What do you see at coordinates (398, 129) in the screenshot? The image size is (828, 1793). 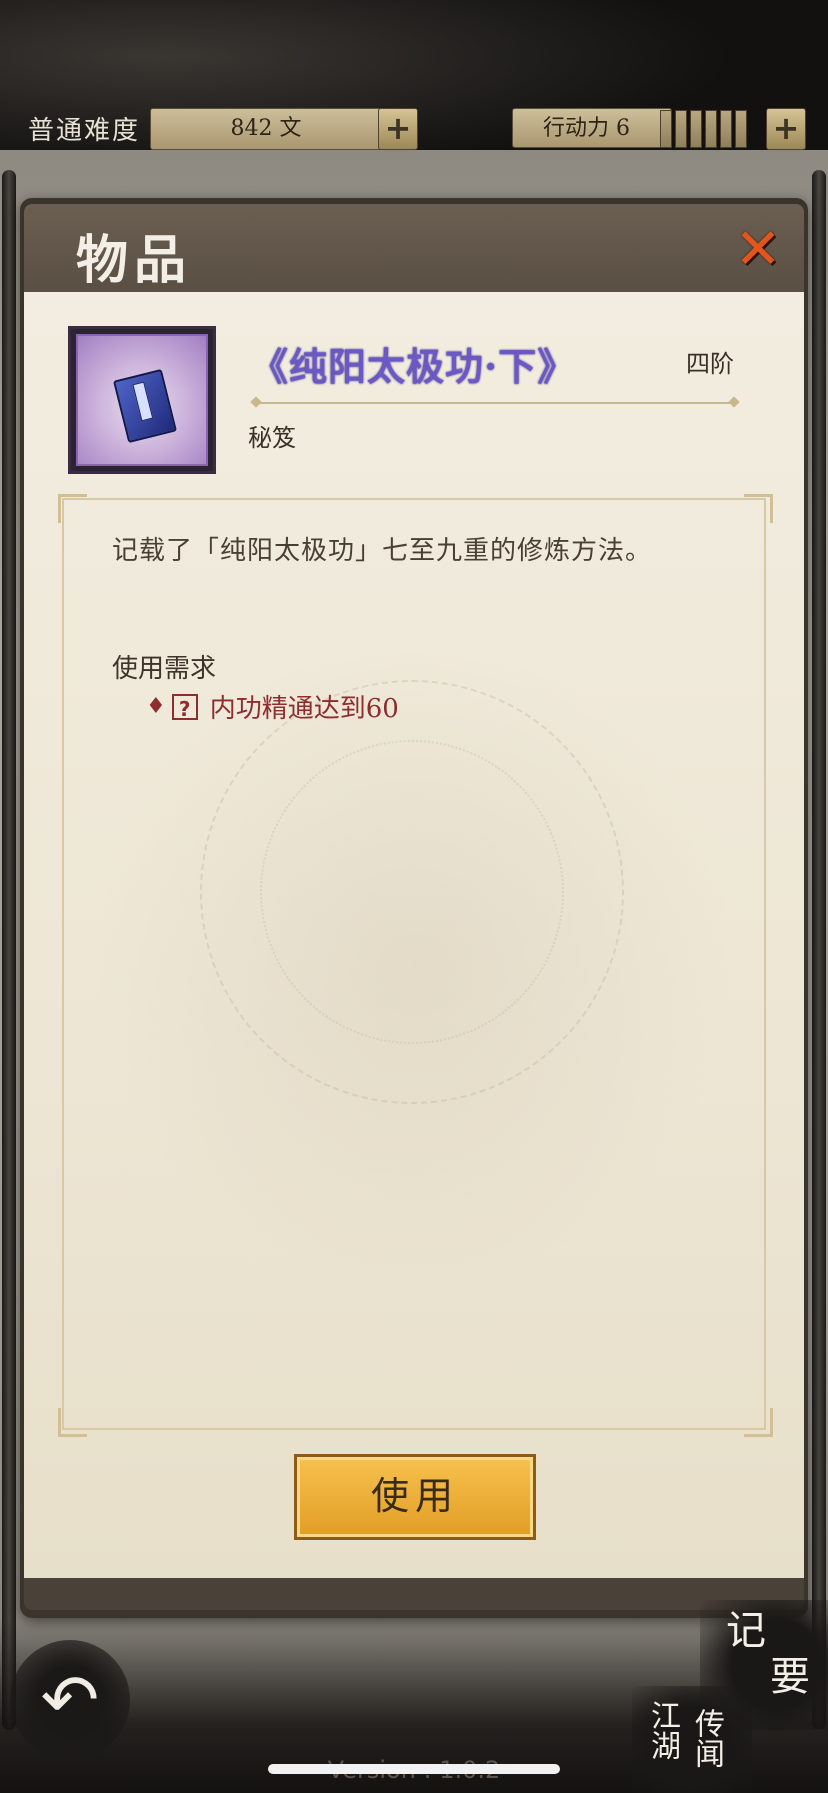 I see `add-money-button: +` at bounding box center [398, 129].